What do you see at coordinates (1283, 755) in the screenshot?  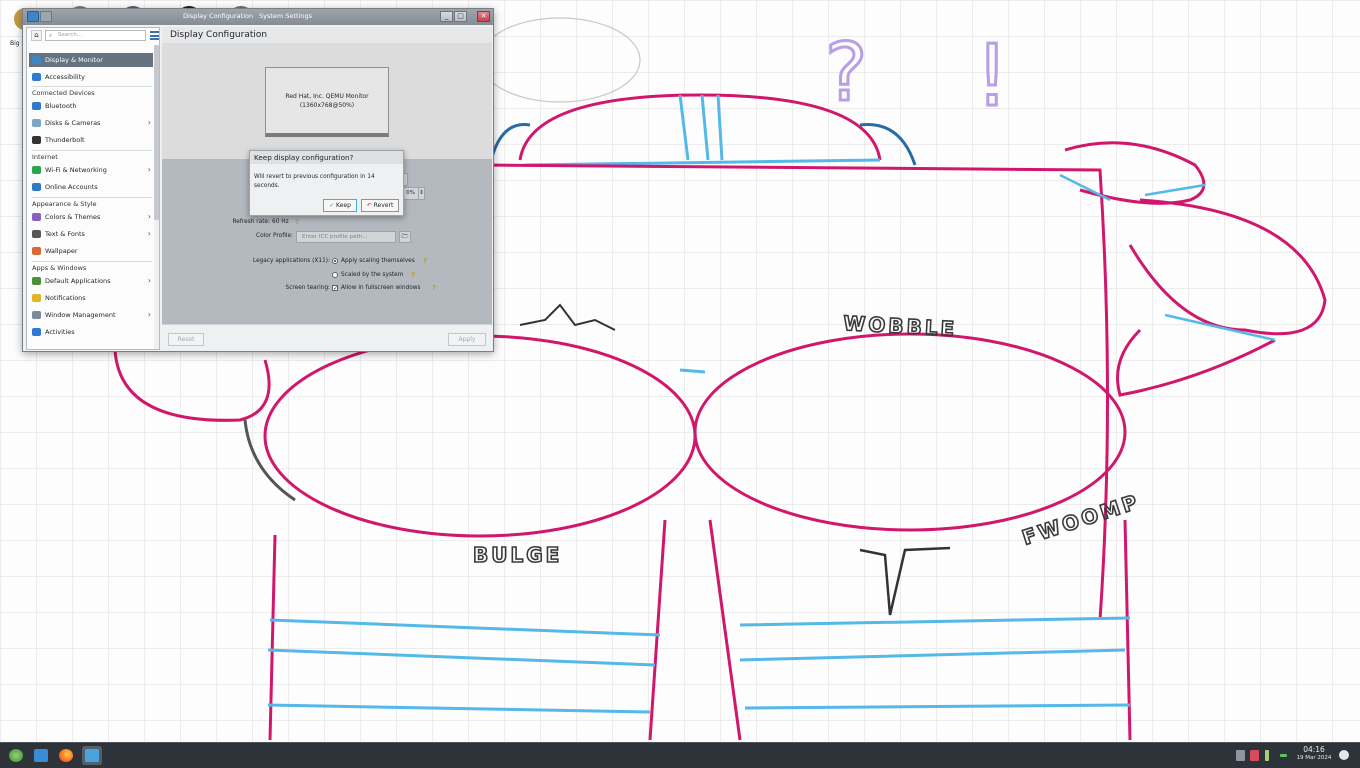 I see `updates-icon` at bounding box center [1283, 755].